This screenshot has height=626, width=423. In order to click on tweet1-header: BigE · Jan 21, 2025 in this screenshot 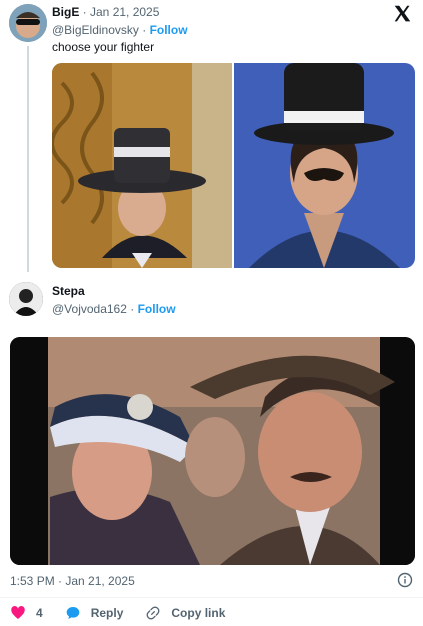, I will do `click(105, 12)`.